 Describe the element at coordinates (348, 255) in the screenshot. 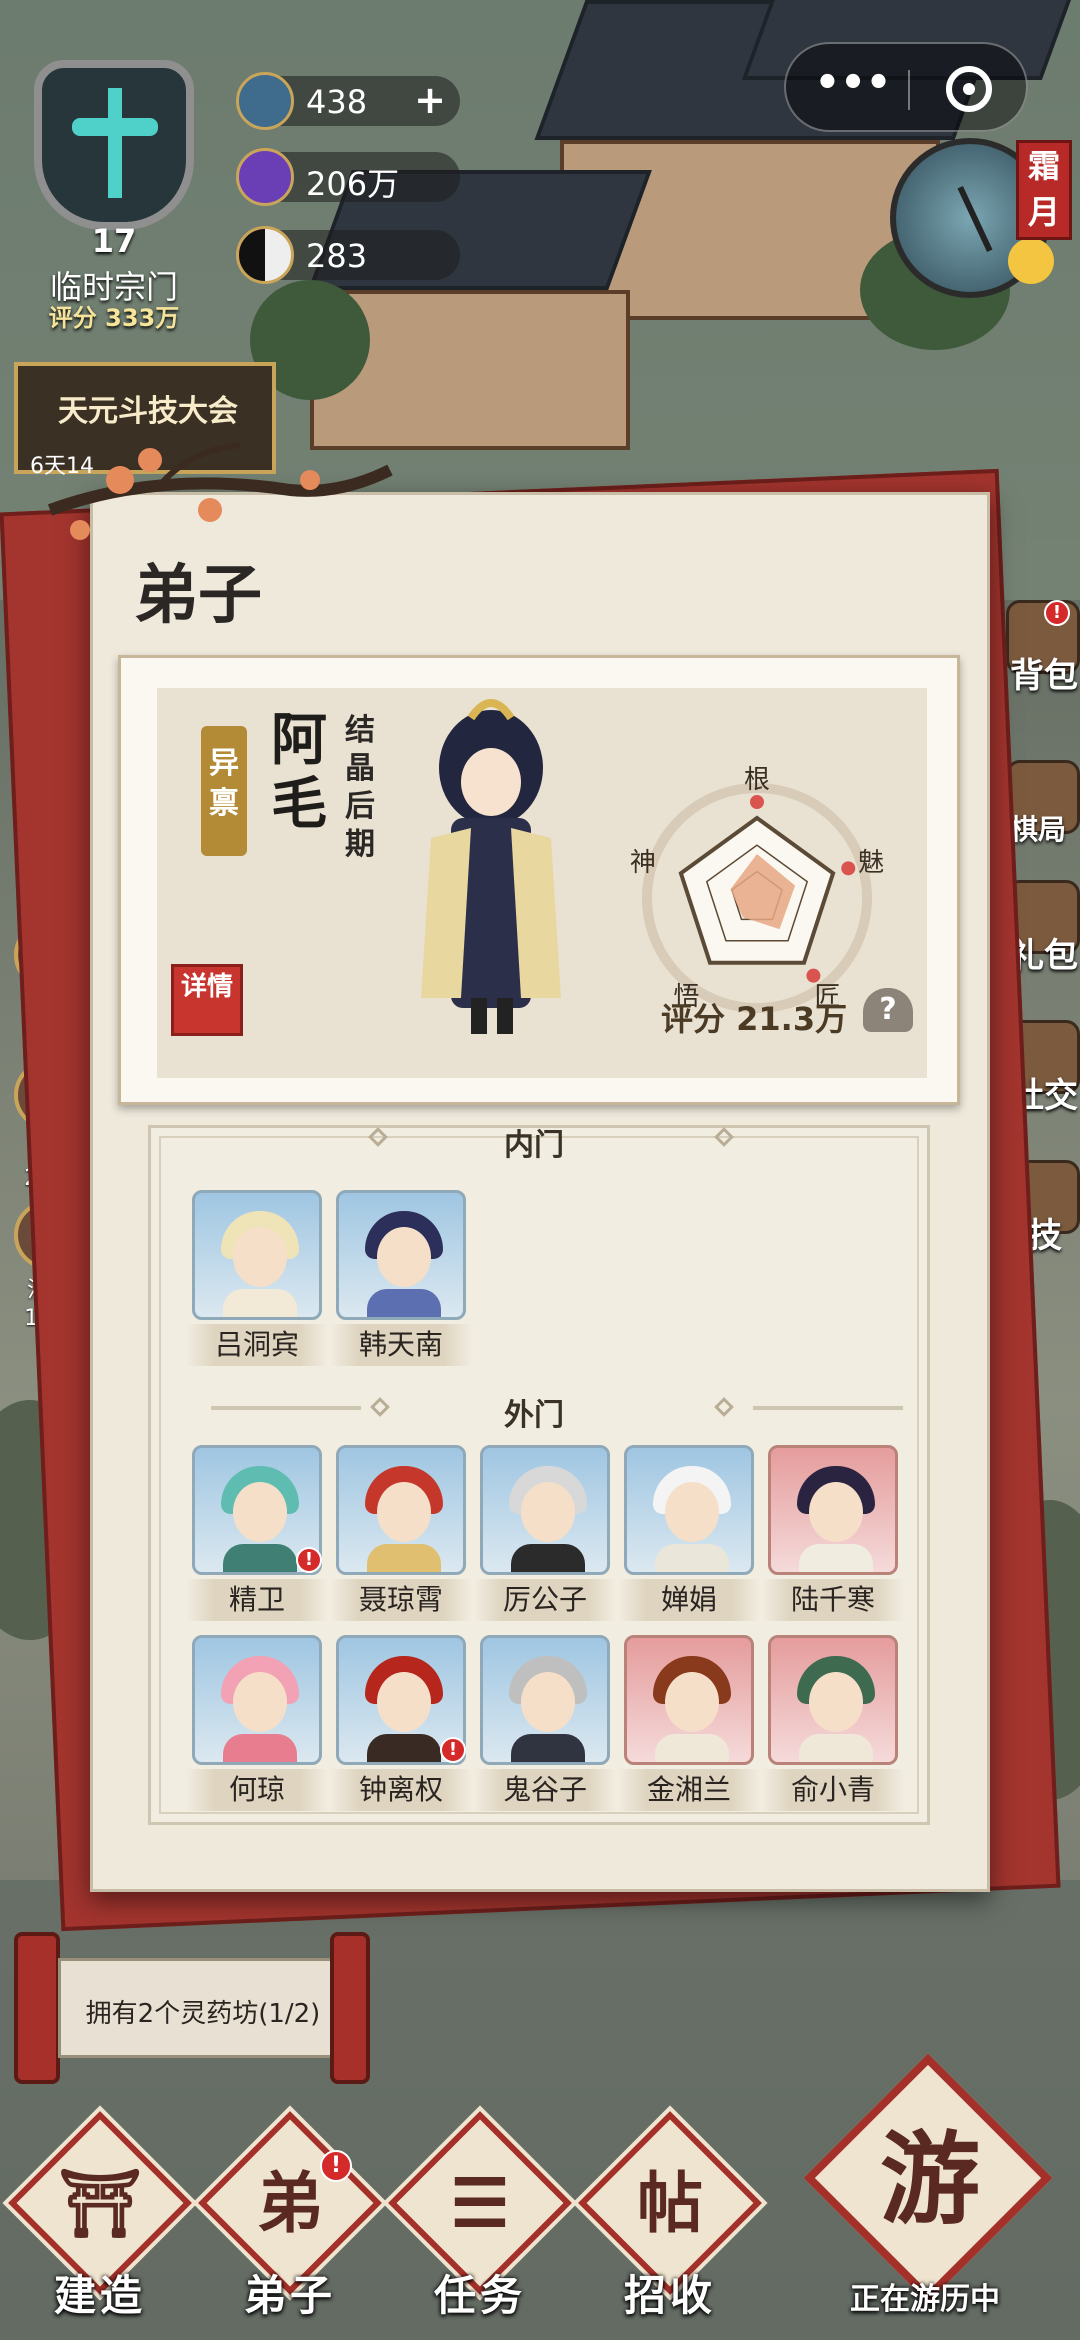

I see `resource-taiji: 283` at that location.